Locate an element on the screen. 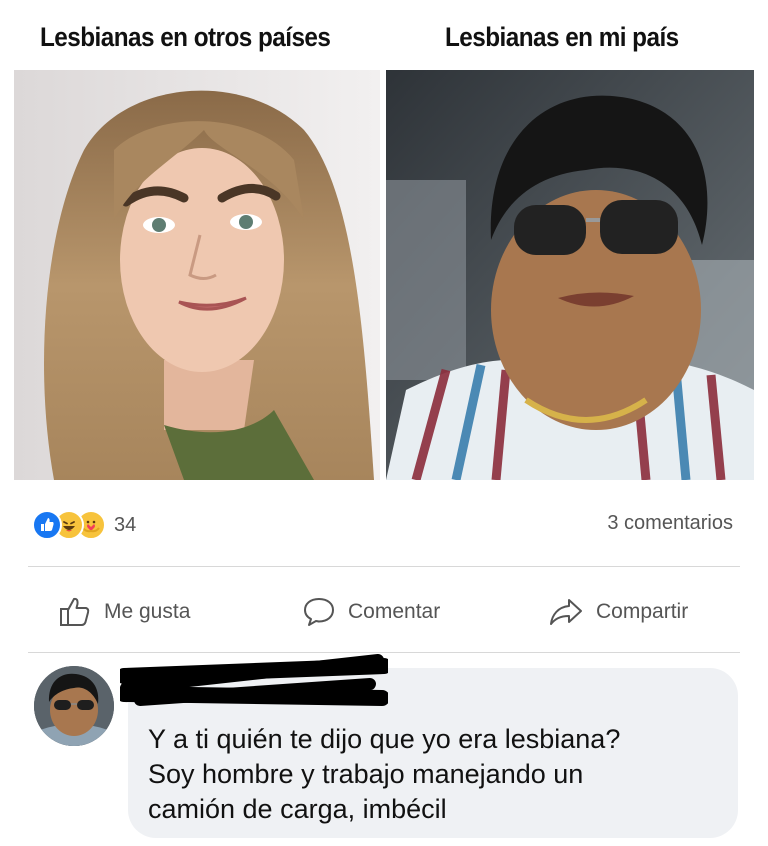  comment-line: camión de carga, imbécil is located at coordinates (297, 809).